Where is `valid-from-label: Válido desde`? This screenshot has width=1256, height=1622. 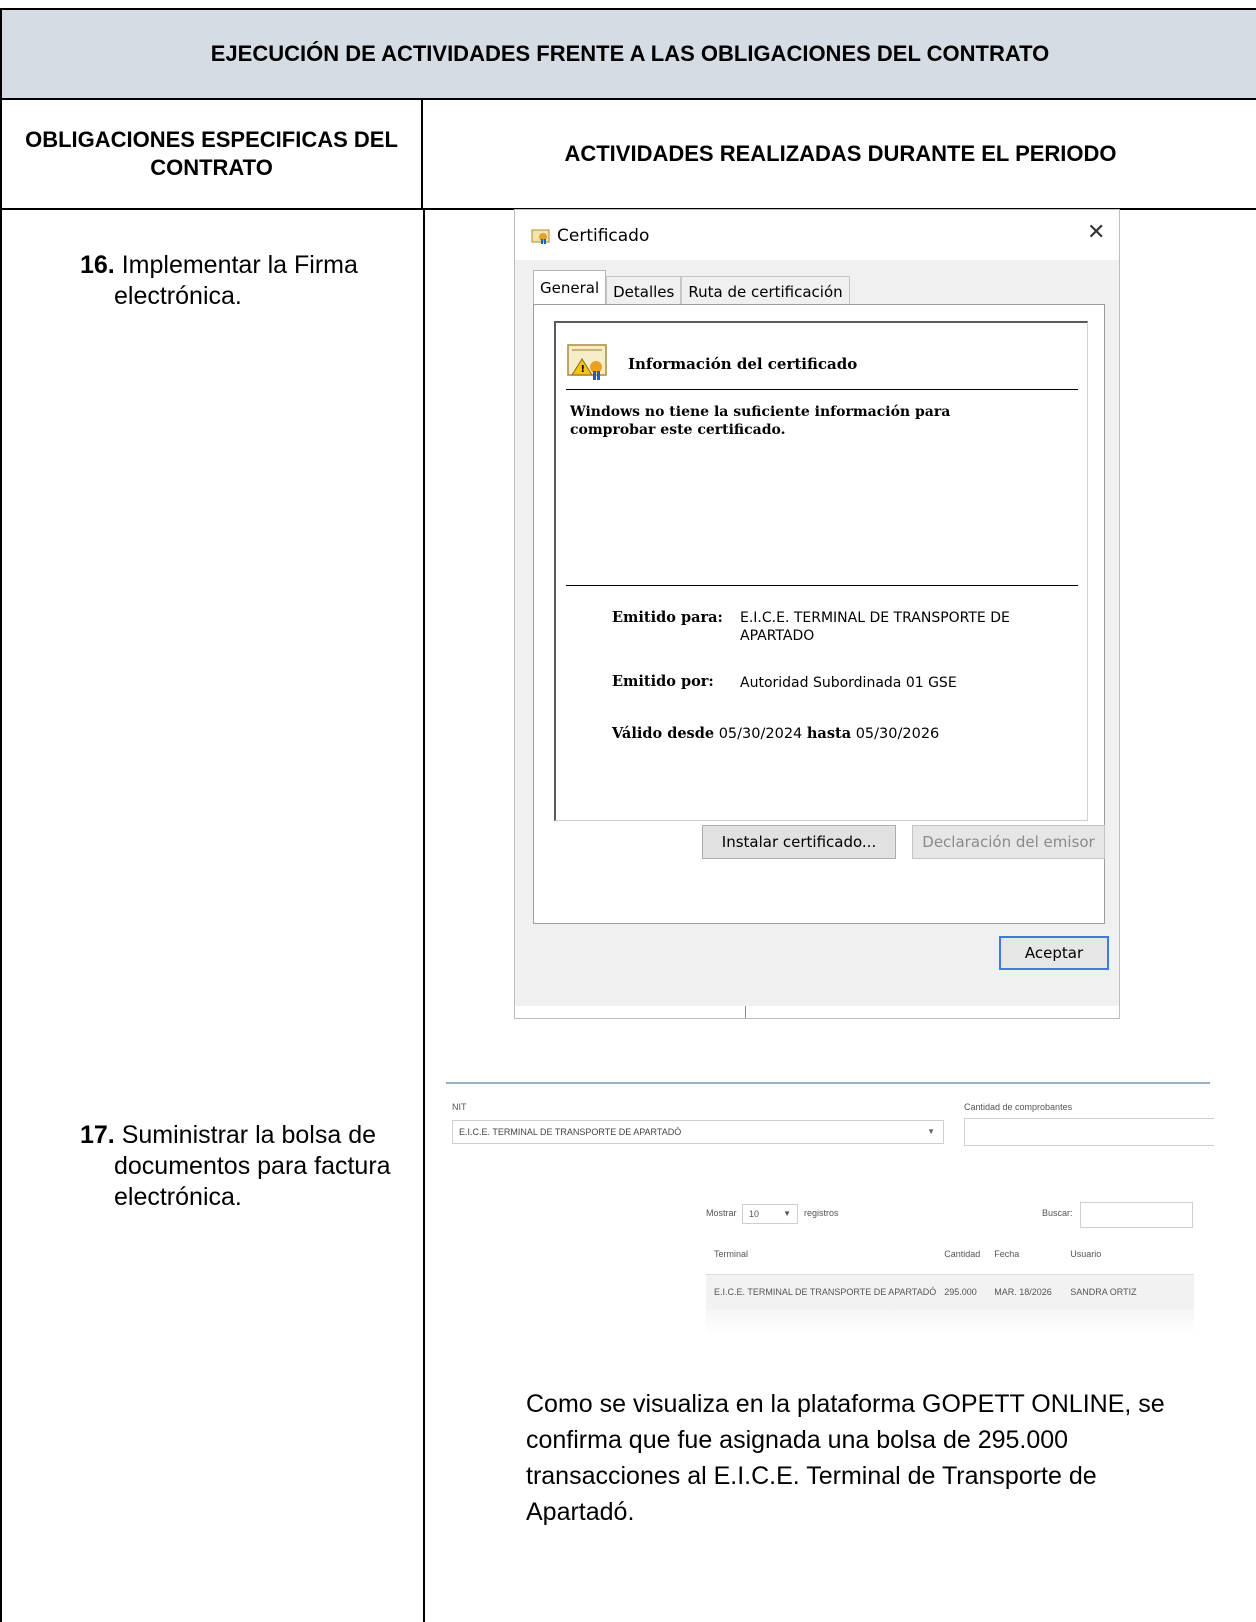 valid-from-label: Válido desde is located at coordinates (663, 733).